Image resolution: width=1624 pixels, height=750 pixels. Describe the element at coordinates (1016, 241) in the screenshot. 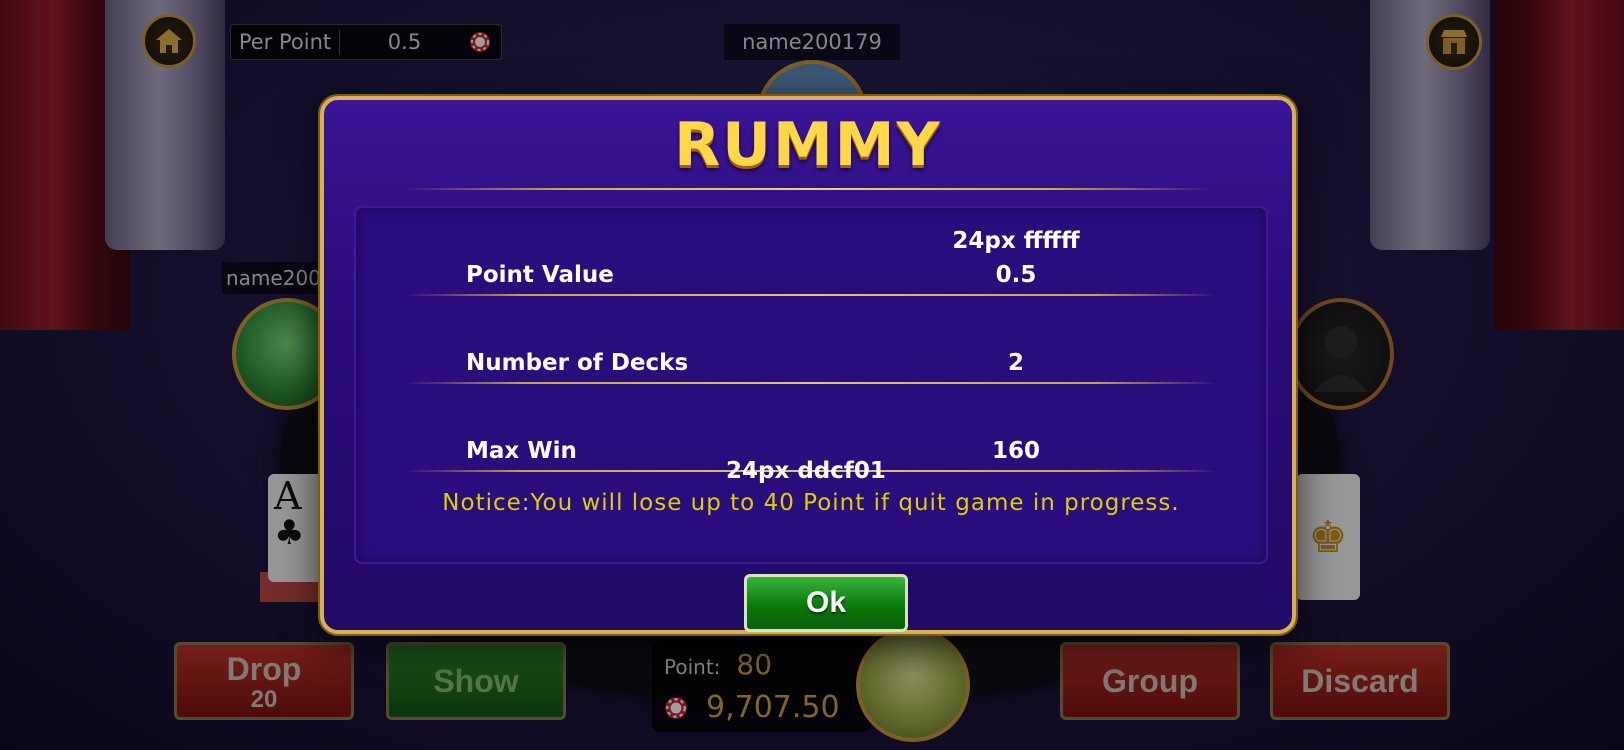

I see `header-note: 24px ffffff` at that location.